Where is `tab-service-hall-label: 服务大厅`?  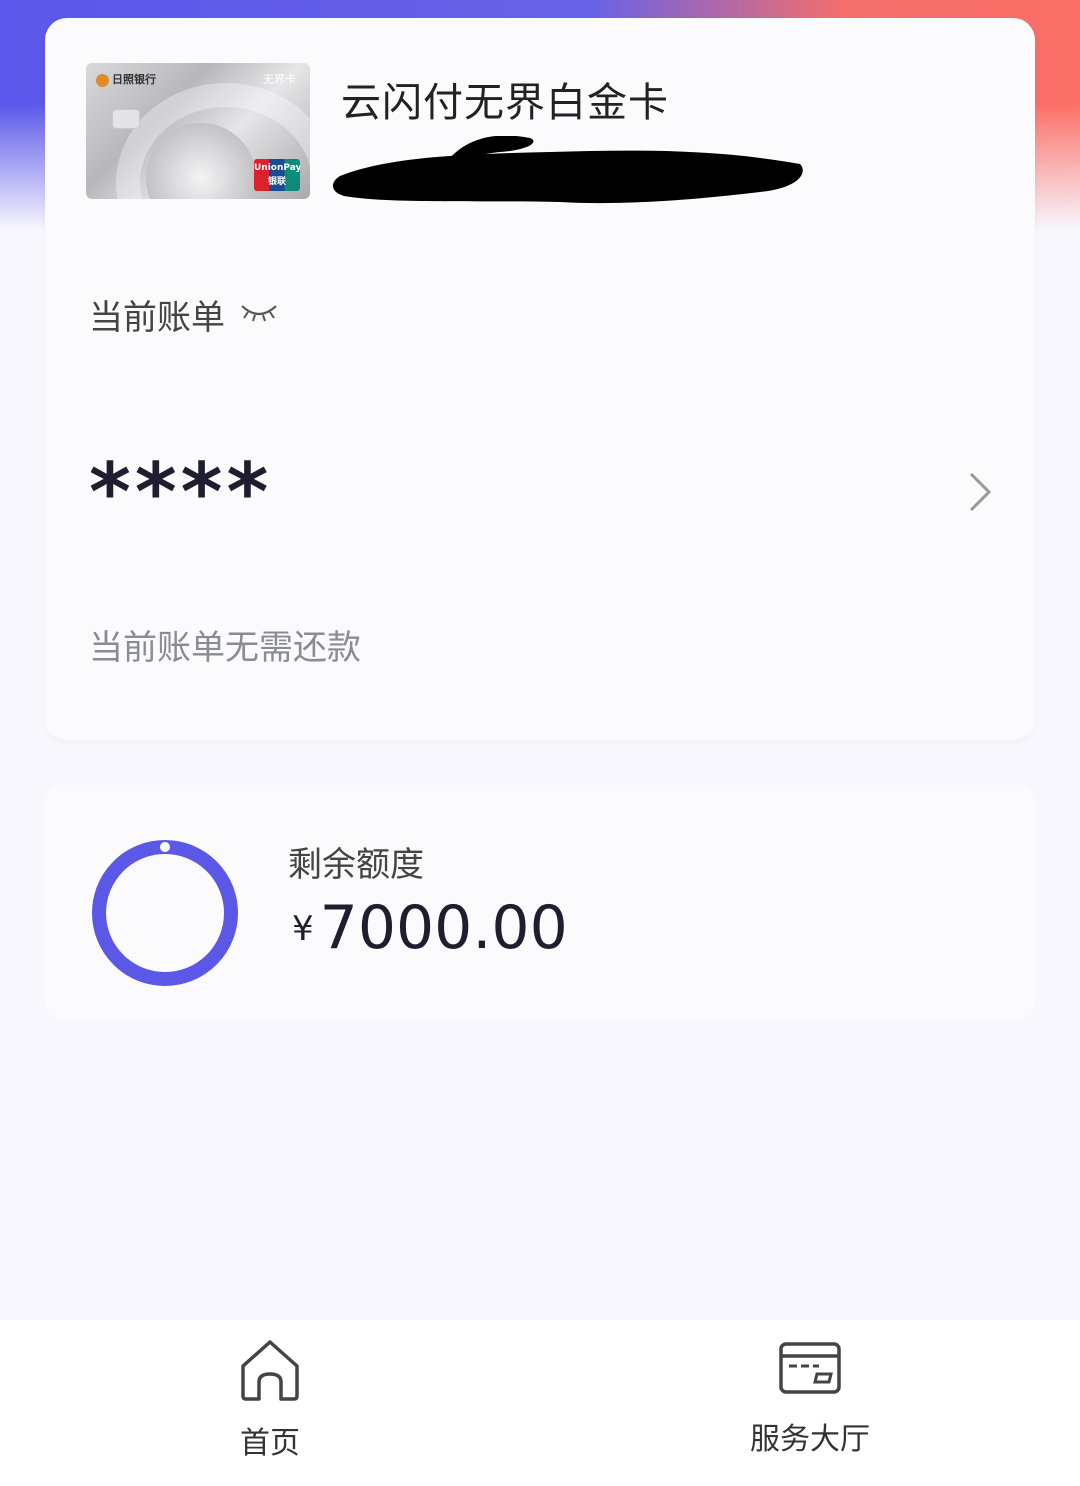
tab-service-hall-label: 服务大厅 is located at coordinates (810, 1439).